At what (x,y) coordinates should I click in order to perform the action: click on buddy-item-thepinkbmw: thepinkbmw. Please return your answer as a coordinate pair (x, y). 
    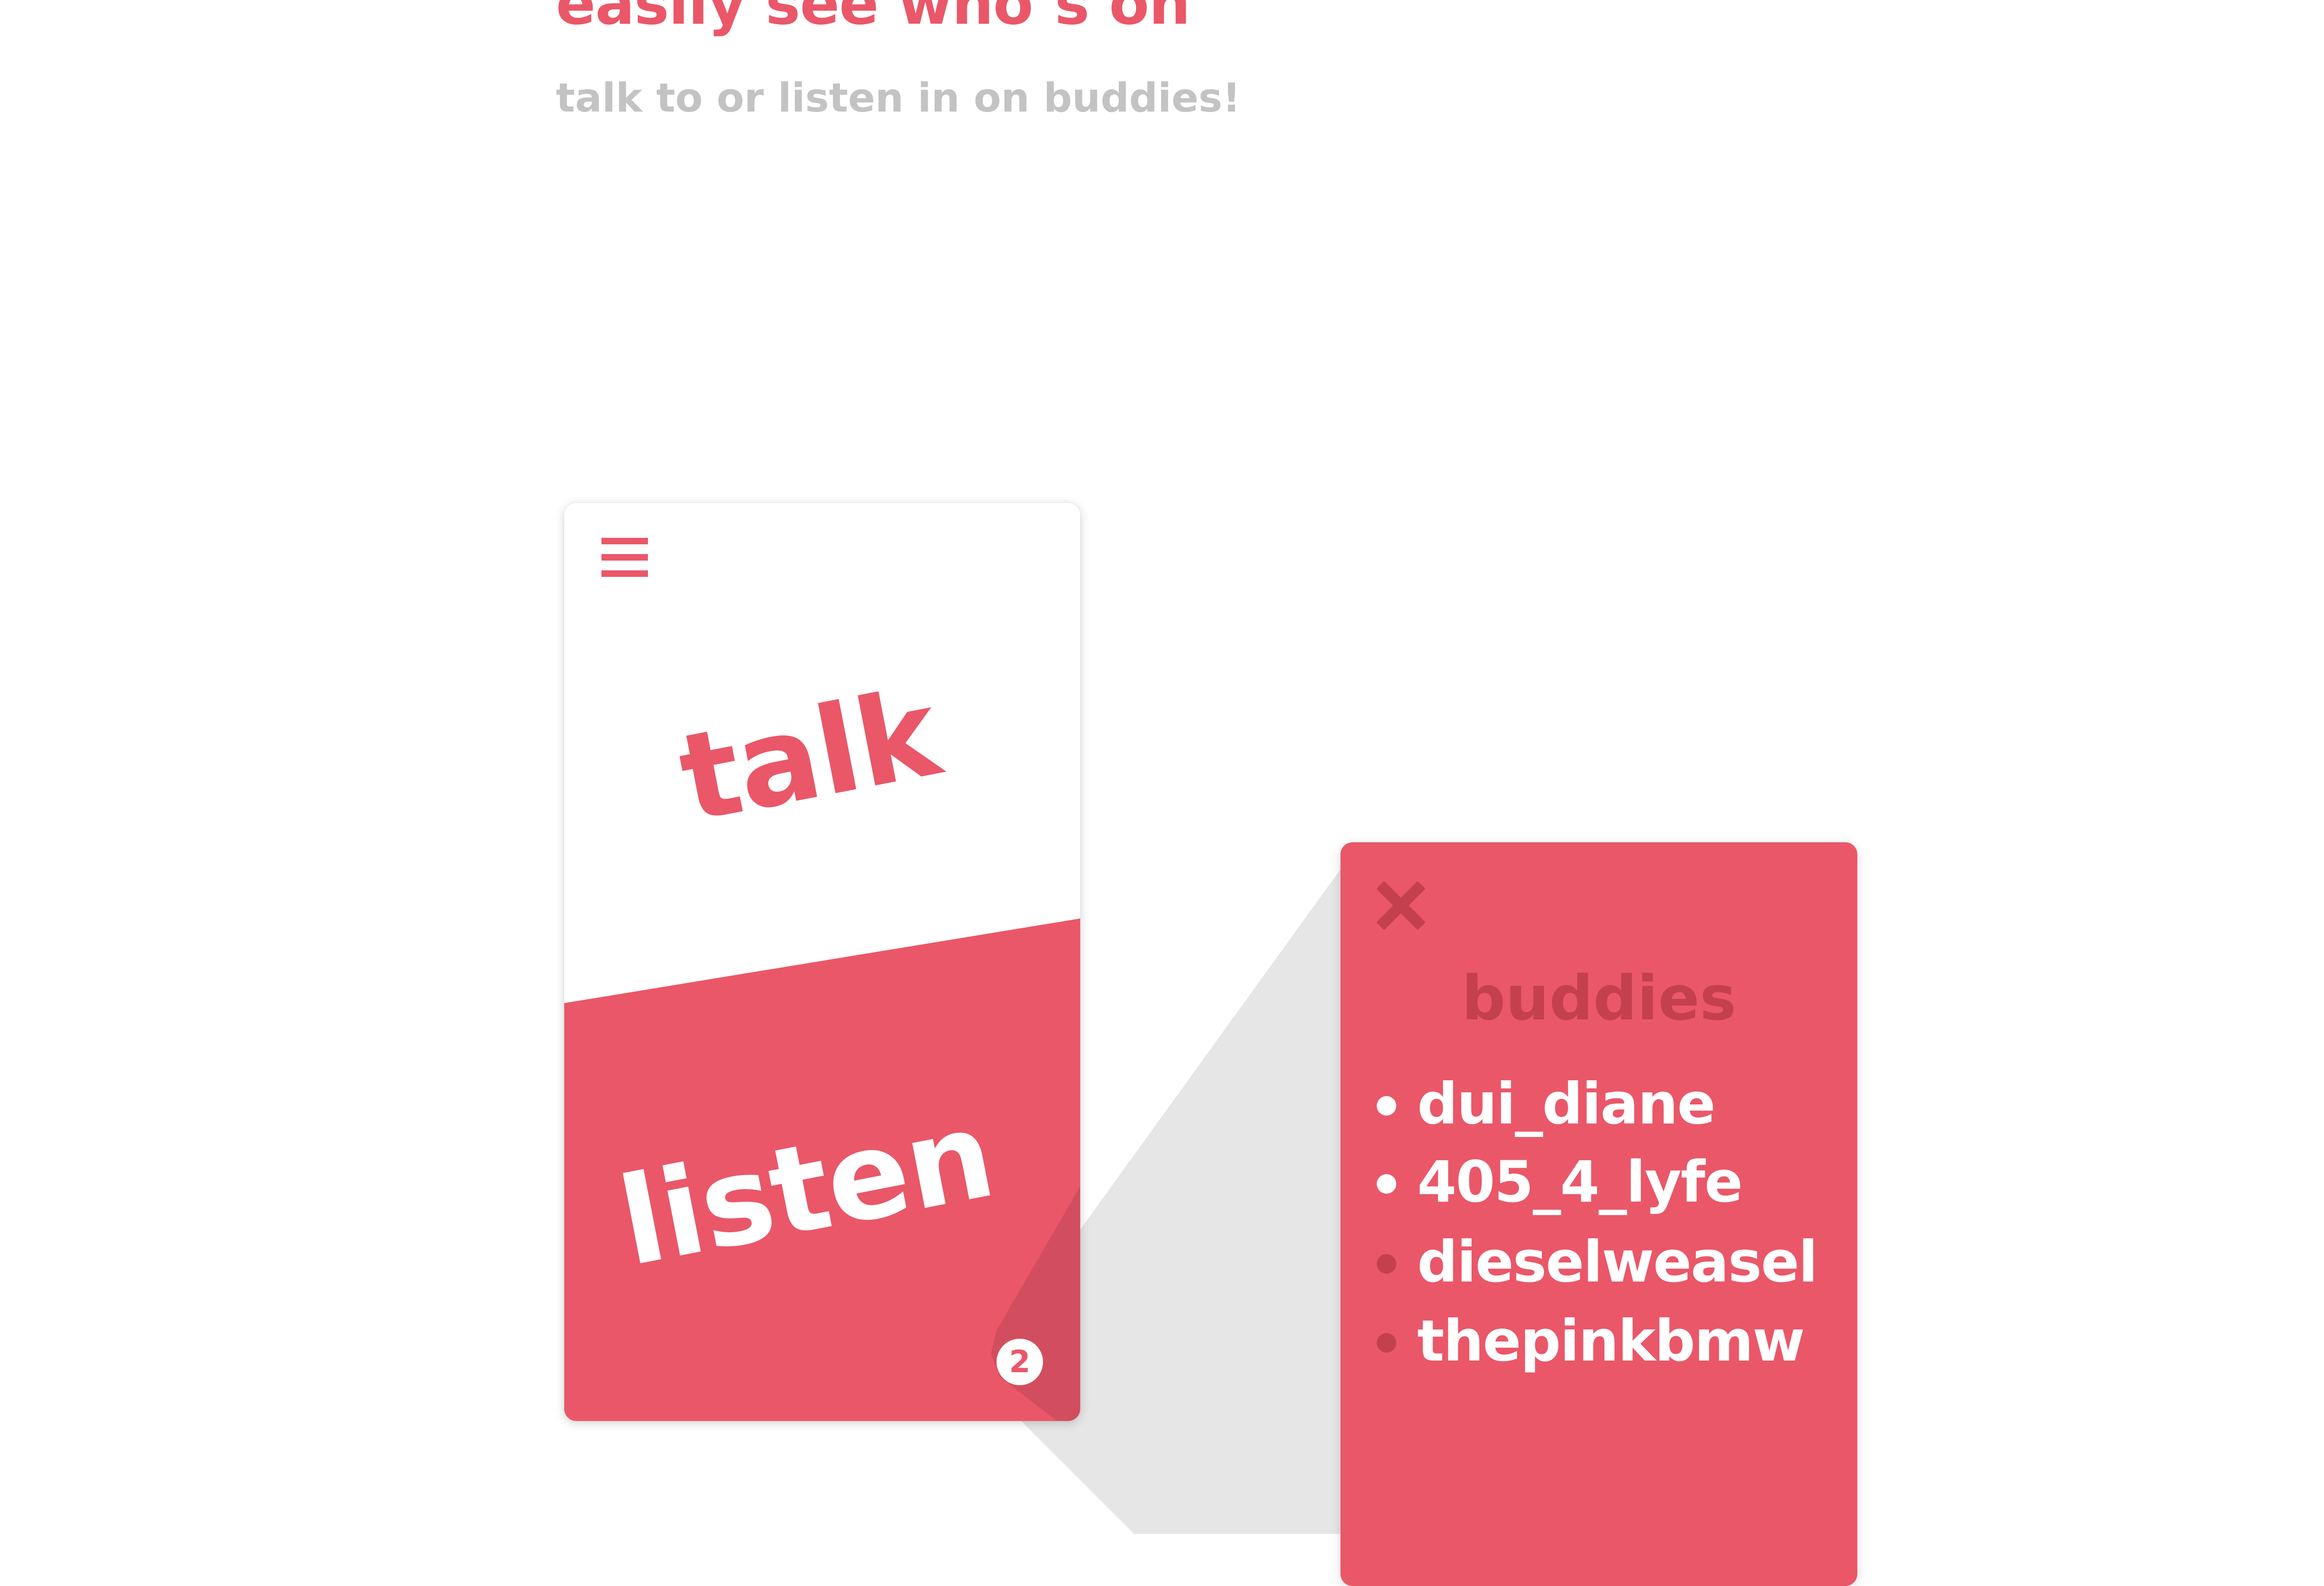
    Looking at the image, I should click on (1596, 1341).